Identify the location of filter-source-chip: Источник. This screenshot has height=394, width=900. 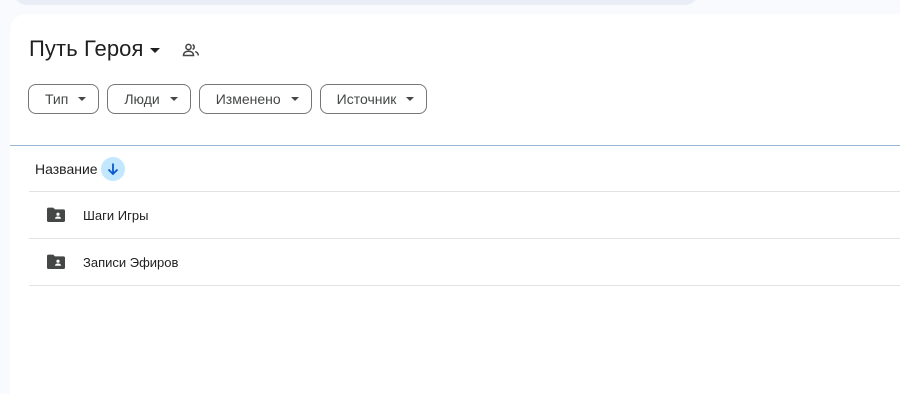
(373, 99).